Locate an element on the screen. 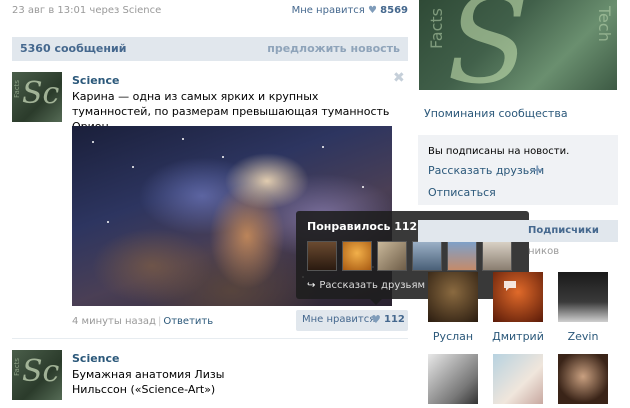  close-icon: ✖ is located at coordinates (399, 78).